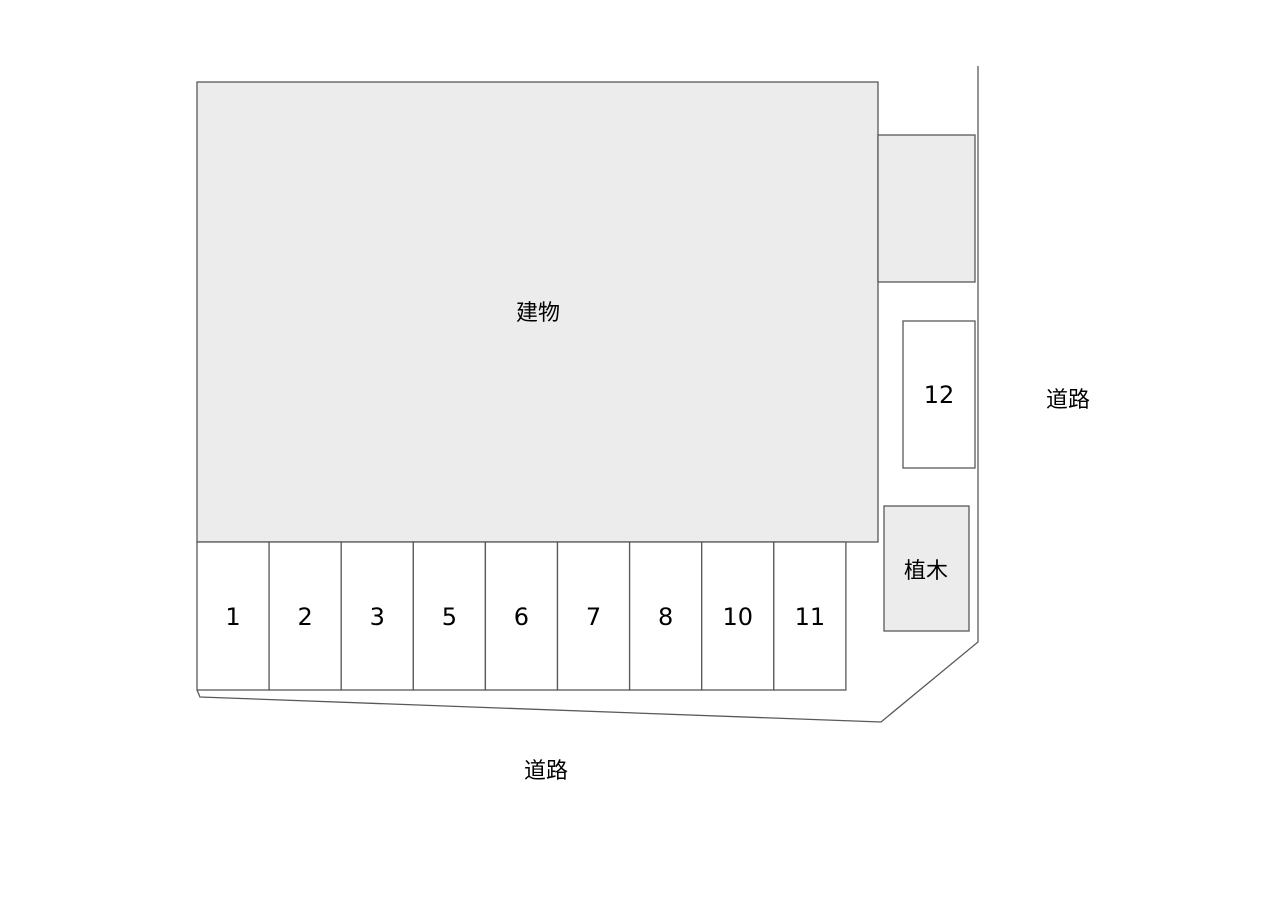 This screenshot has width=1278, height=904. Describe the element at coordinates (665, 617) in the screenshot. I see `parking-stall-label: 8` at that location.